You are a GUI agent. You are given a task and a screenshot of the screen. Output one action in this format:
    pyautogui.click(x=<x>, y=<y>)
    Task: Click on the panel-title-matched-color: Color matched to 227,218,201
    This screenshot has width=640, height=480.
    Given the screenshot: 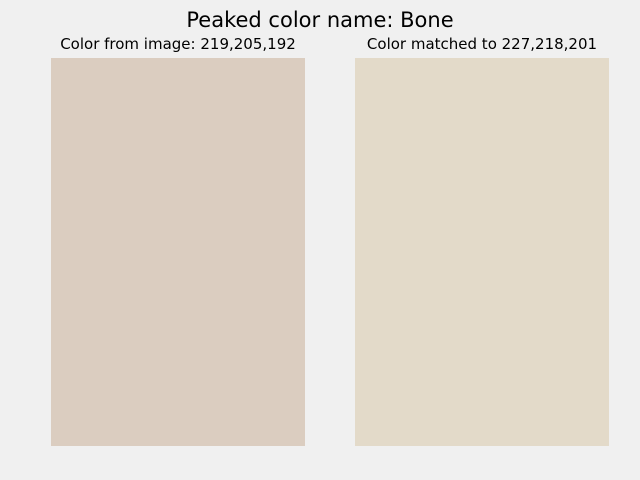 What is the action you would take?
    pyautogui.click(x=482, y=44)
    